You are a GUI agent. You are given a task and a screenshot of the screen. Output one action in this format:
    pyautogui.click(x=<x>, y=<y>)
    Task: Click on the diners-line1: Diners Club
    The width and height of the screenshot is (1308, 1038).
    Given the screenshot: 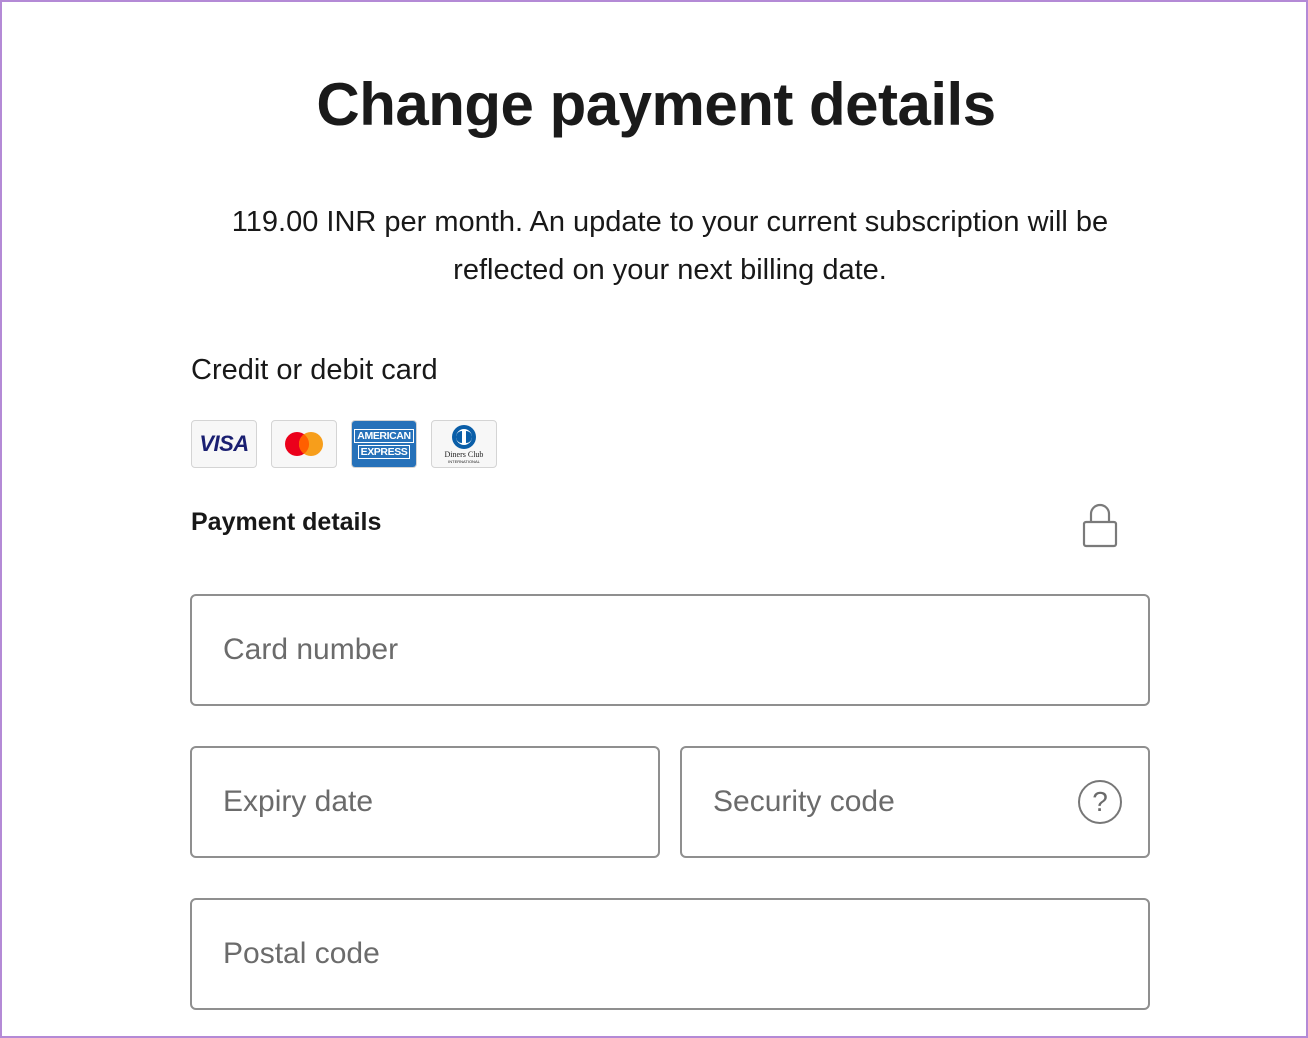 What is the action you would take?
    pyautogui.click(x=464, y=454)
    